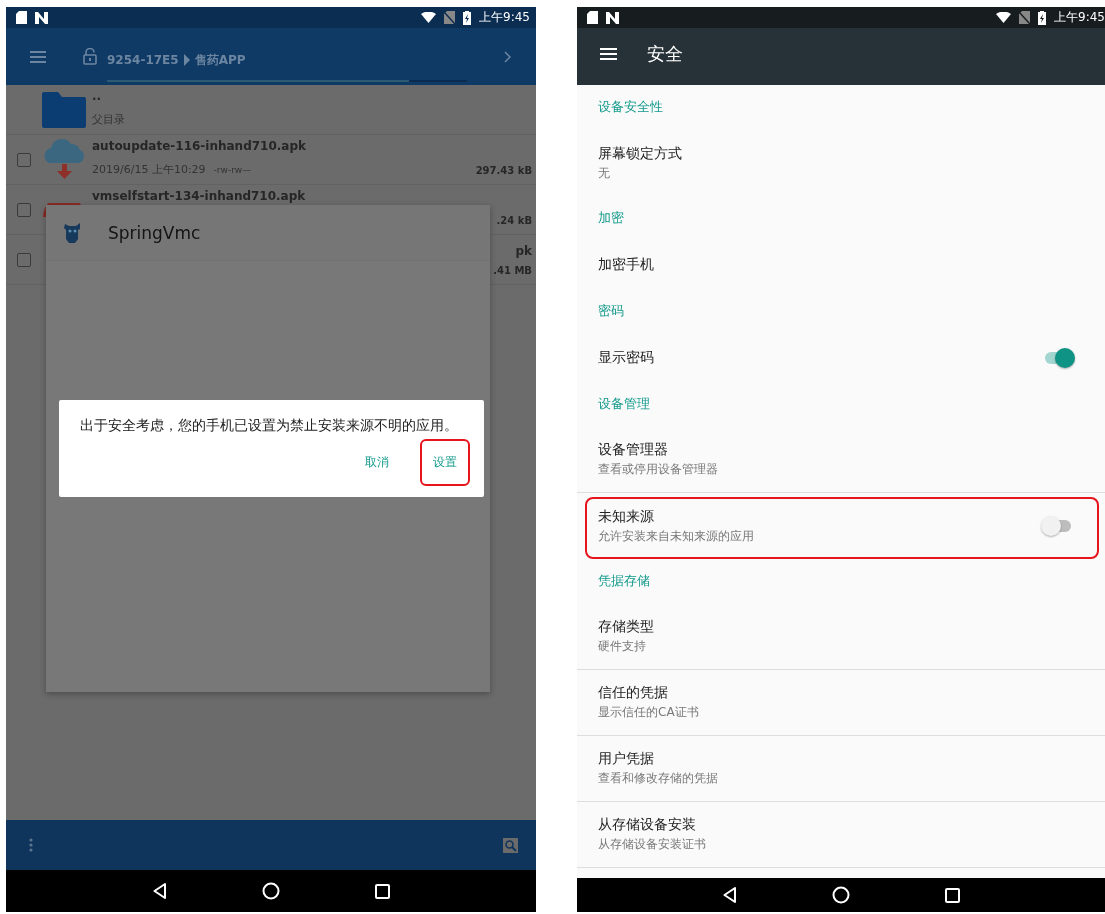  Describe the element at coordinates (377, 462) in the screenshot. I see `dialog-button: 取消` at that location.